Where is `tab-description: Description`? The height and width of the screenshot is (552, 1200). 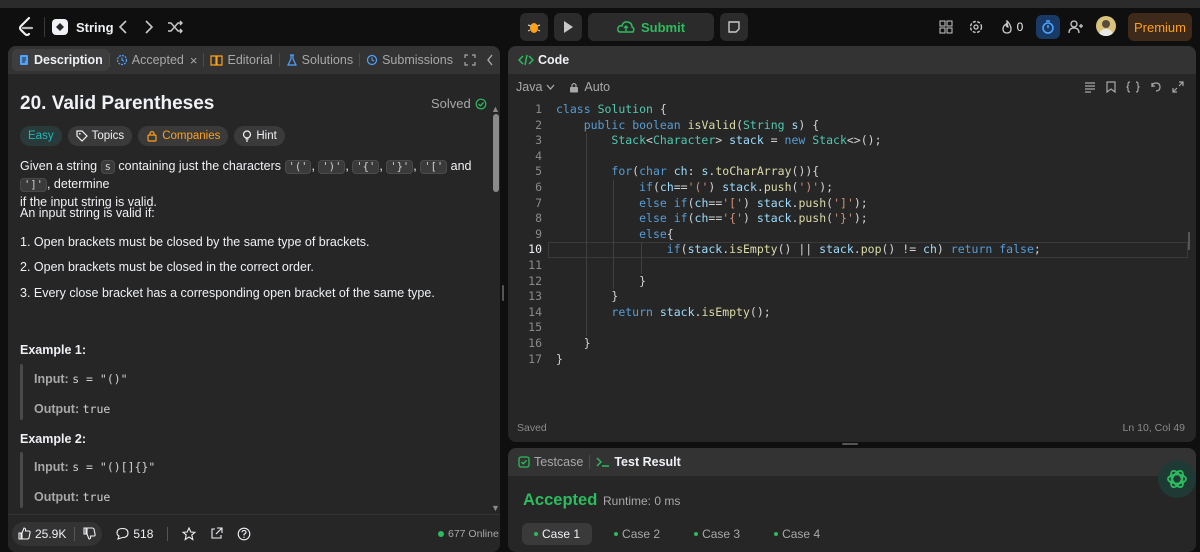 tab-description: Description is located at coordinates (60, 60).